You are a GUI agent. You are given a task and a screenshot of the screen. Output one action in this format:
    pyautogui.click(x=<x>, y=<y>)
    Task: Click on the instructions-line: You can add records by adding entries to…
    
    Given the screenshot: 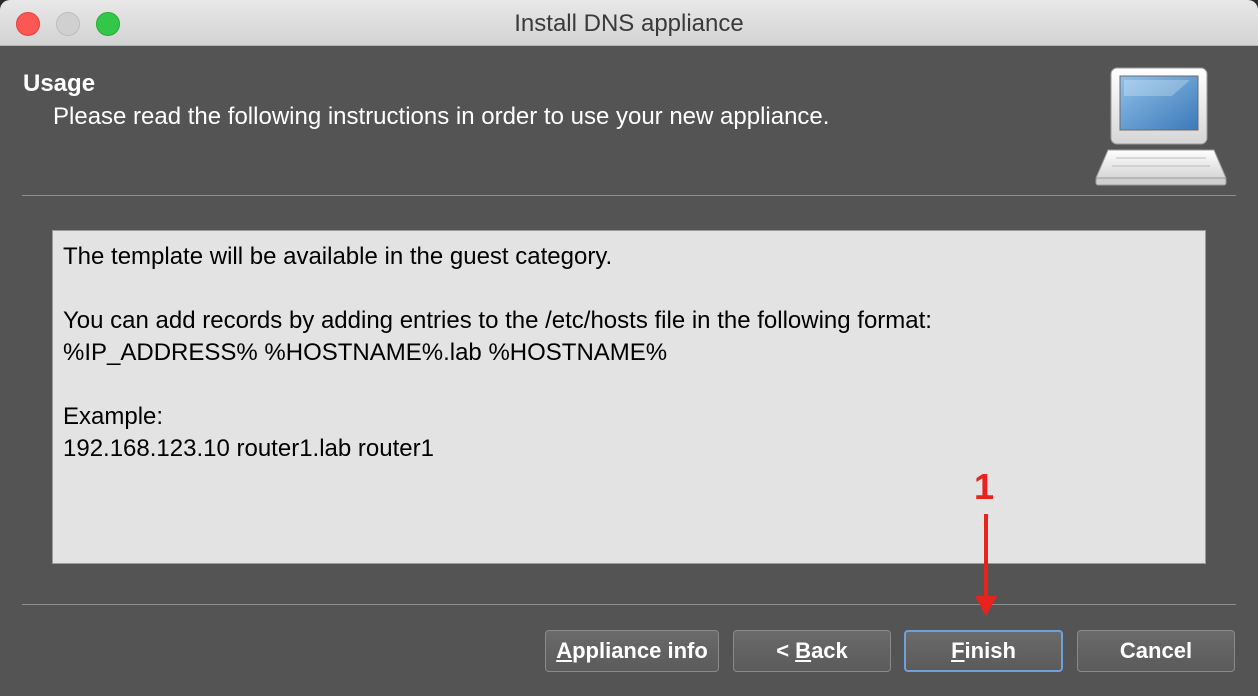 What is the action you would take?
    pyautogui.click(x=497, y=320)
    